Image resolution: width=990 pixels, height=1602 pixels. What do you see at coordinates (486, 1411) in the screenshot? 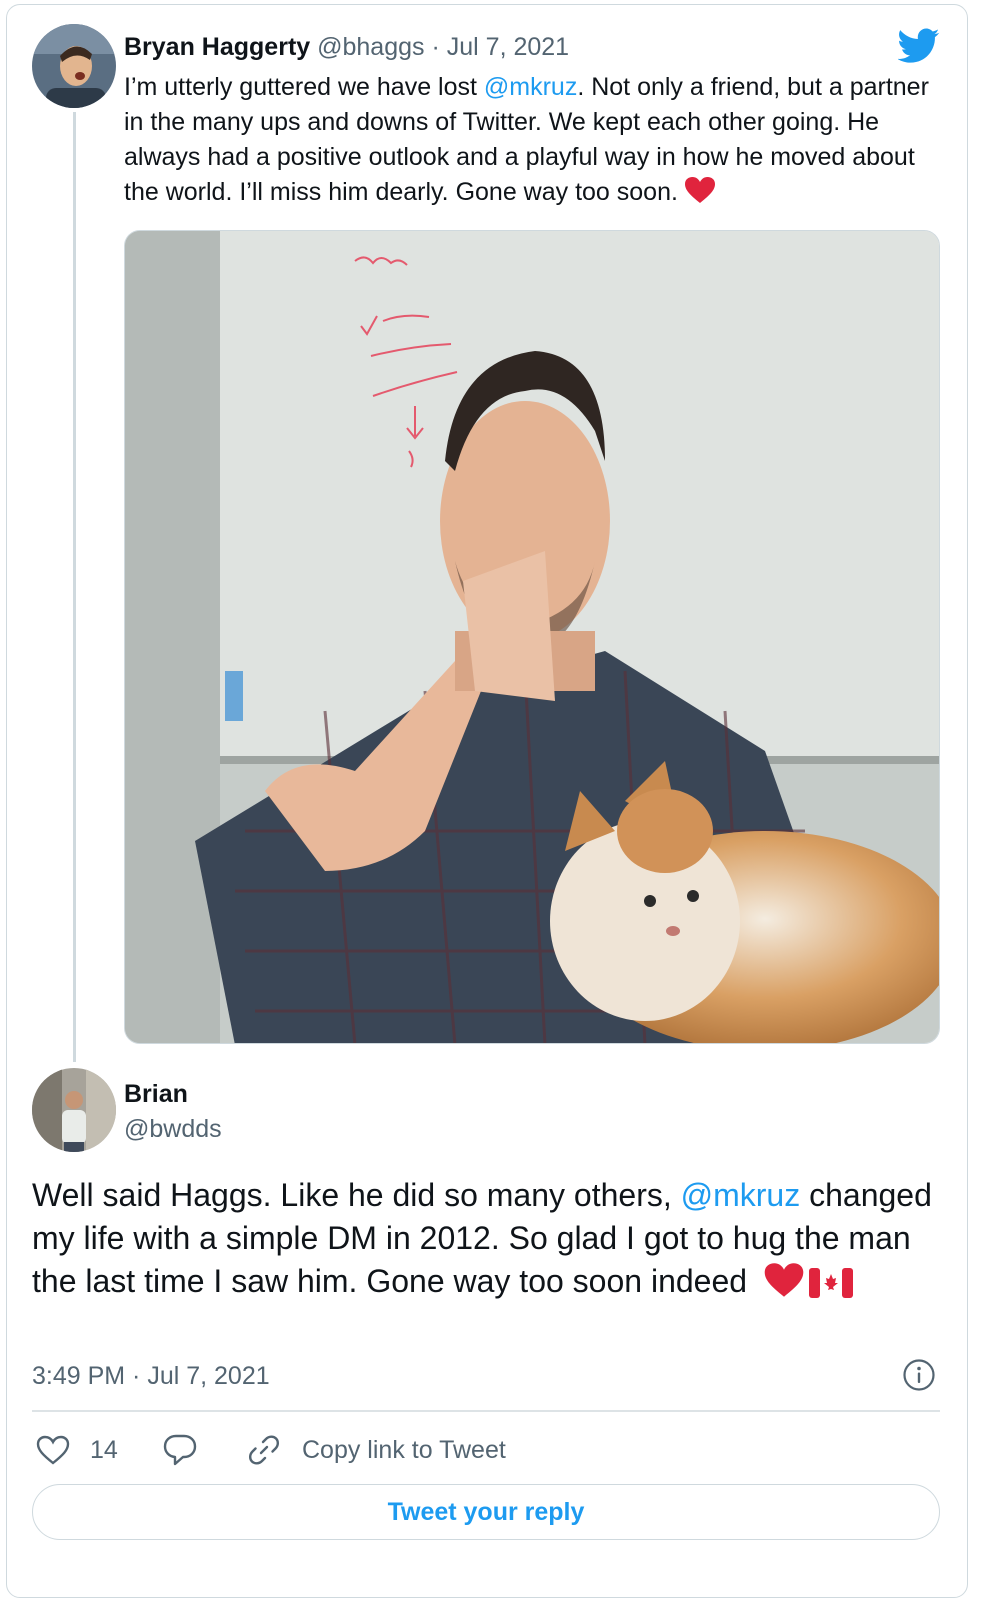
I see `action-divider` at bounding box center [486, 1411].